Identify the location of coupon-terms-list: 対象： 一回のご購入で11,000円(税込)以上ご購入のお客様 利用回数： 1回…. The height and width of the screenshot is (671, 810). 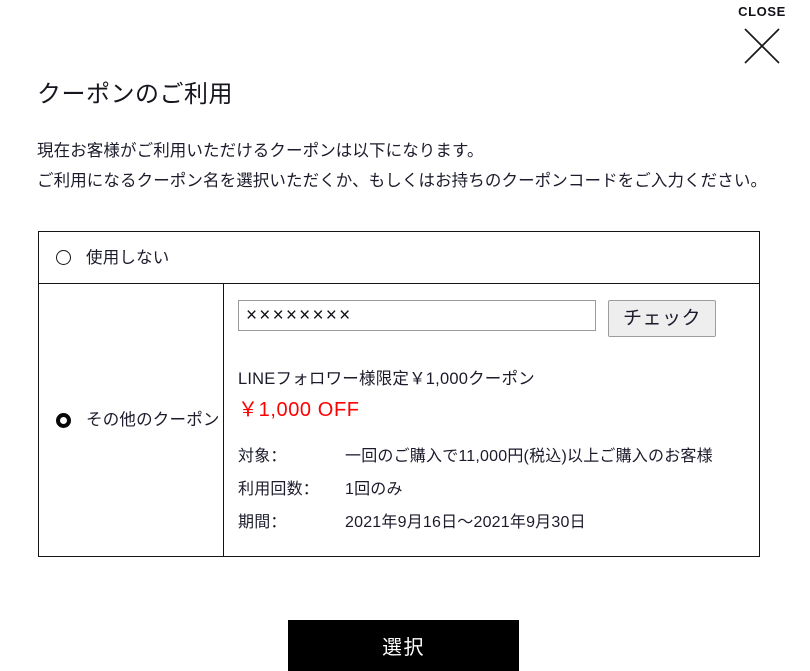
(498, 490).